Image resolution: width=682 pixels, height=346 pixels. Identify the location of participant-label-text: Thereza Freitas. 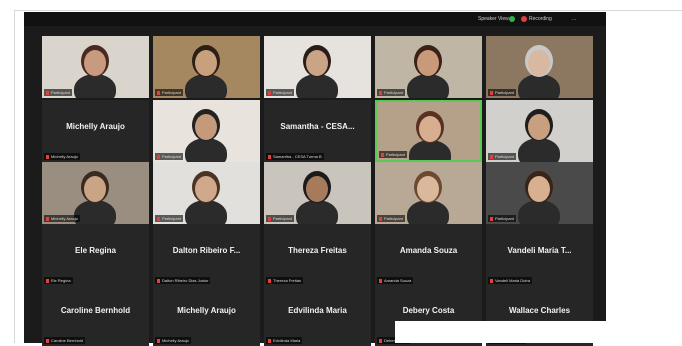
(287, 280).